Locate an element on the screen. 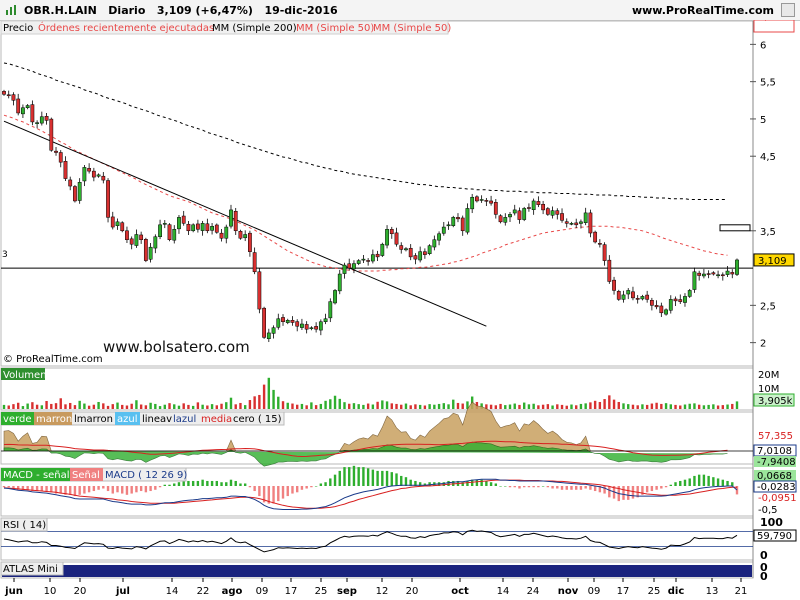  volume-title: Volumen is located at coordinates (25, 375).